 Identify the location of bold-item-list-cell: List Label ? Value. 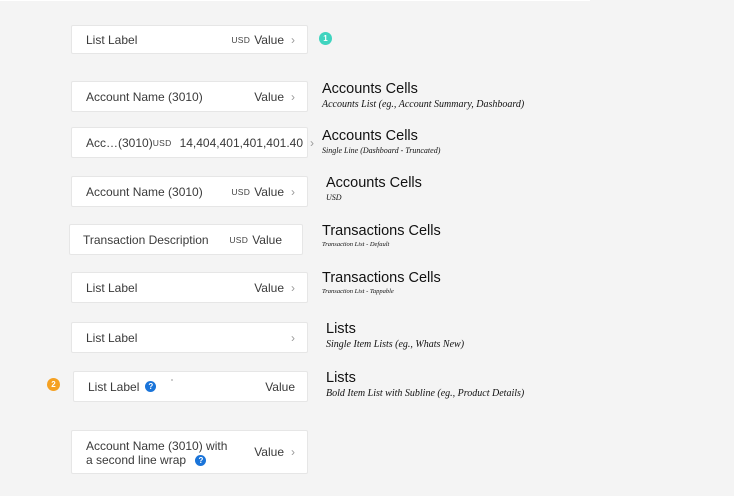
(190, 386).